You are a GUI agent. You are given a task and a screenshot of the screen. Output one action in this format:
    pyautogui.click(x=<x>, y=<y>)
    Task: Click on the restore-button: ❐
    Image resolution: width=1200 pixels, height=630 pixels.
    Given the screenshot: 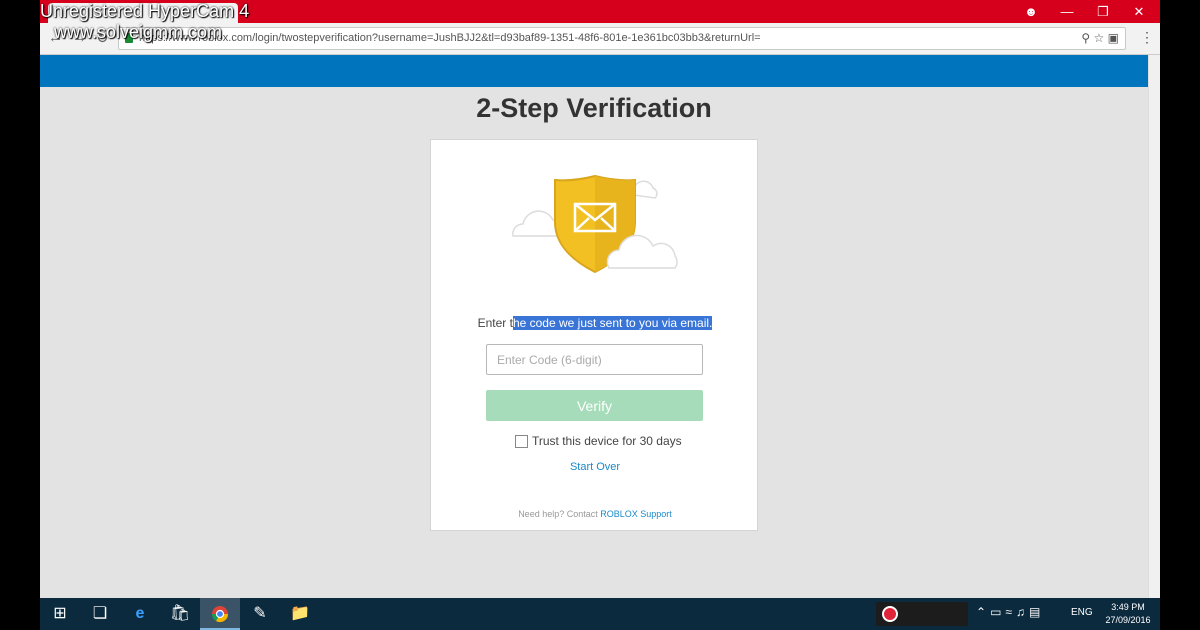 What is the action you would take?
    pyautogui.click(x=1103, y=11)
    